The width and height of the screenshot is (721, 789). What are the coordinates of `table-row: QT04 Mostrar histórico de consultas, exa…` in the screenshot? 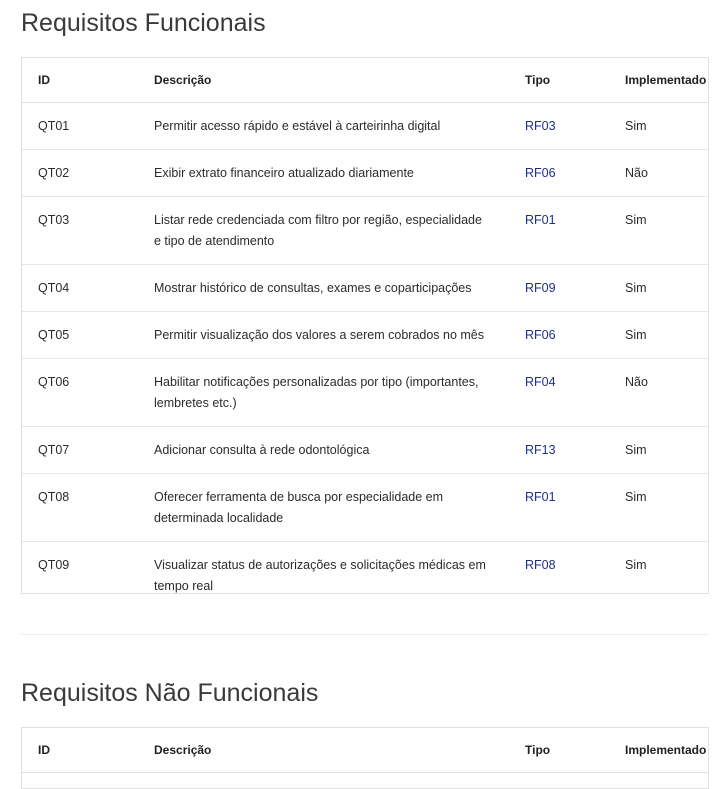 It's located at (365, 288).